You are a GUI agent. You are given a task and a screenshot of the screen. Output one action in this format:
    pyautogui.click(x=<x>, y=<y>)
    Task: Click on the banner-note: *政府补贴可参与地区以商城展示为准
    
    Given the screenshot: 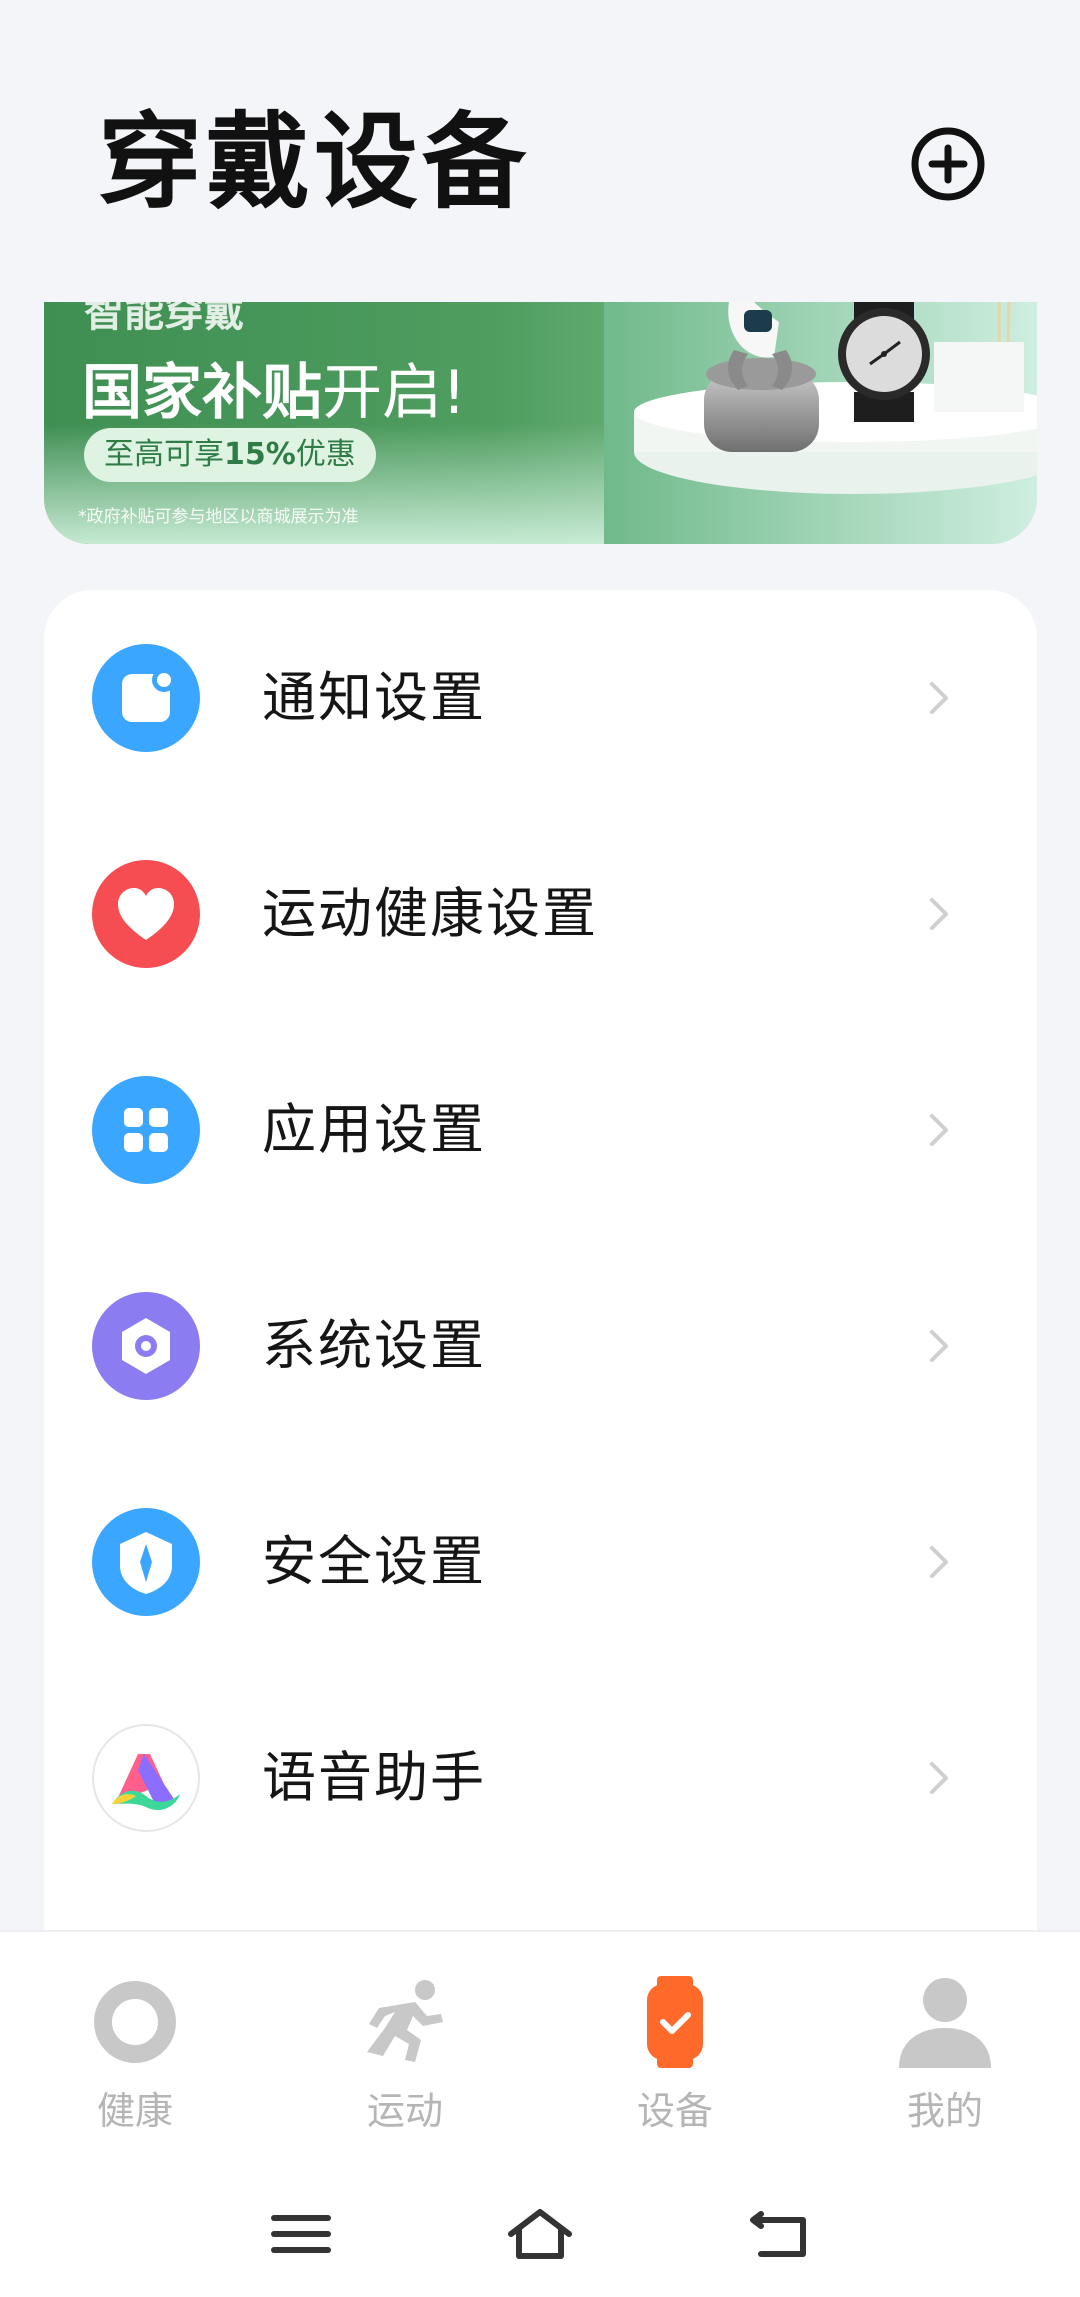 What is the action you would take?
    pyautogui.click(x=218, y=517)
    